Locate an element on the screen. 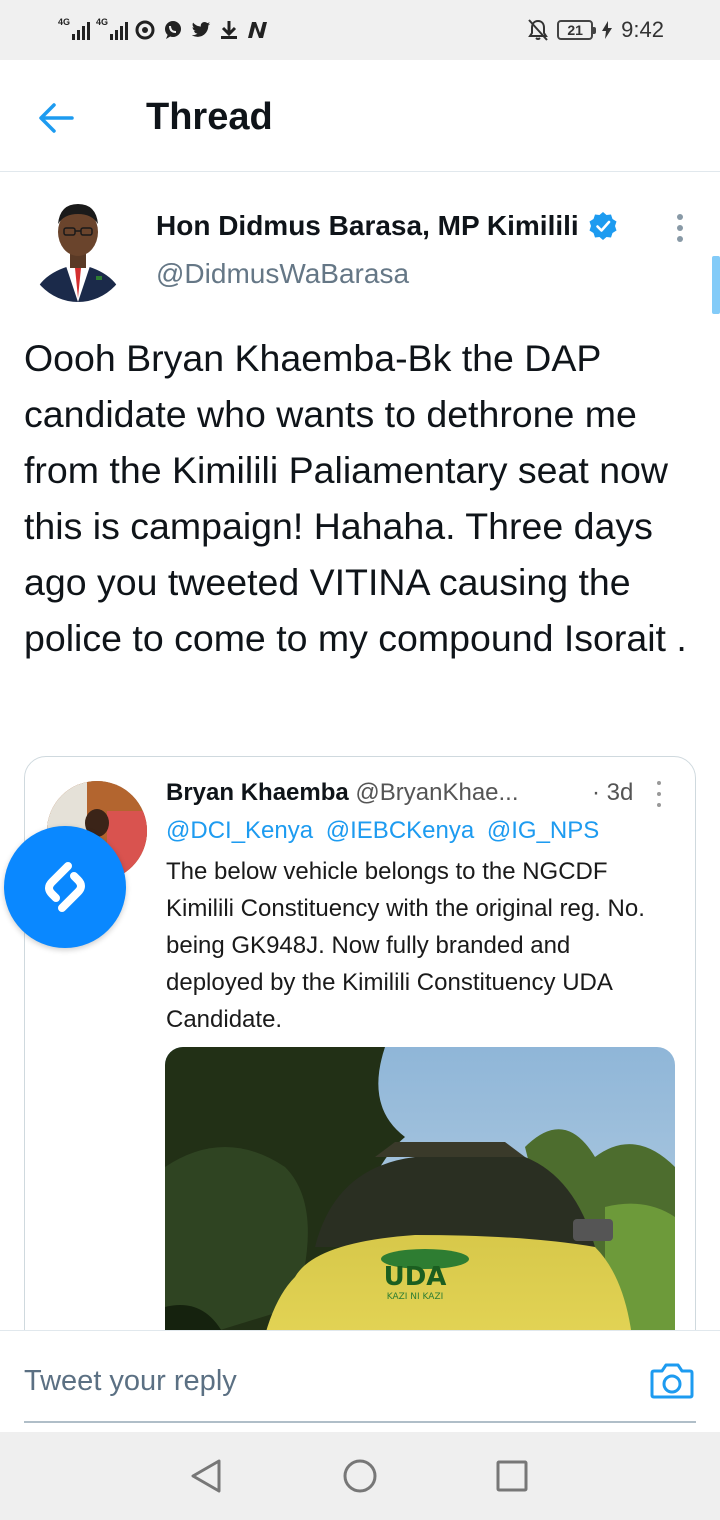 Image resolution: width=720 pixels, height=1520 pixels. back-button is located at coordinates (56, 118).